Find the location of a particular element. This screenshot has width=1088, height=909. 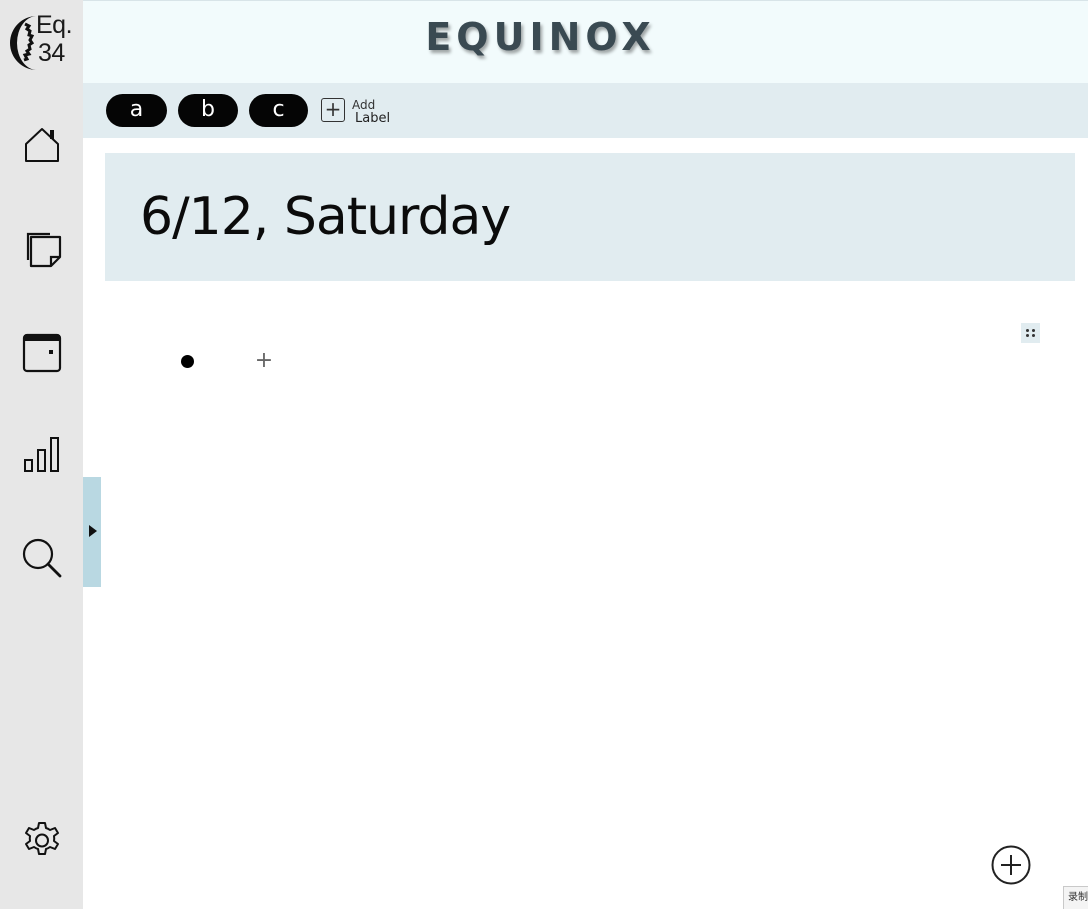

label-bar: a b c + Add Label is located at coordinates (585, 110).